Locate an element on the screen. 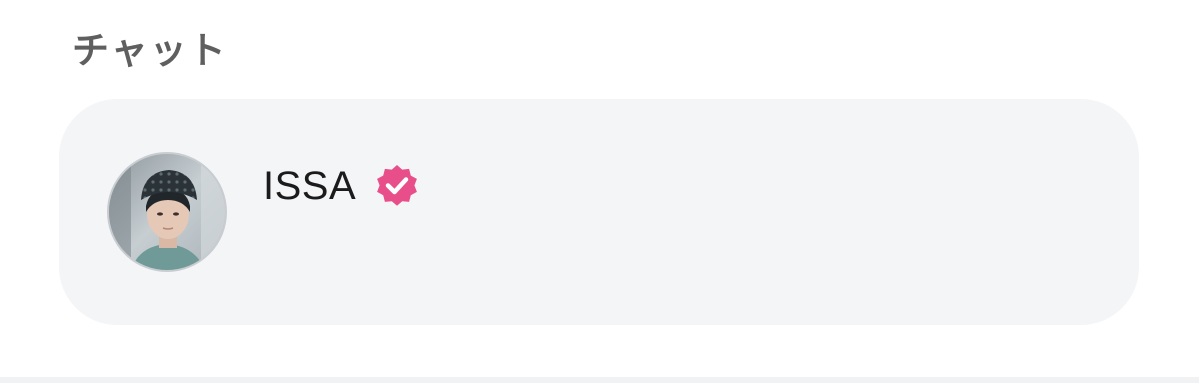 Image resolution: width=1199 pixels, height=383 pixels. verified-badge-icon is located at coordinates (397, 185).